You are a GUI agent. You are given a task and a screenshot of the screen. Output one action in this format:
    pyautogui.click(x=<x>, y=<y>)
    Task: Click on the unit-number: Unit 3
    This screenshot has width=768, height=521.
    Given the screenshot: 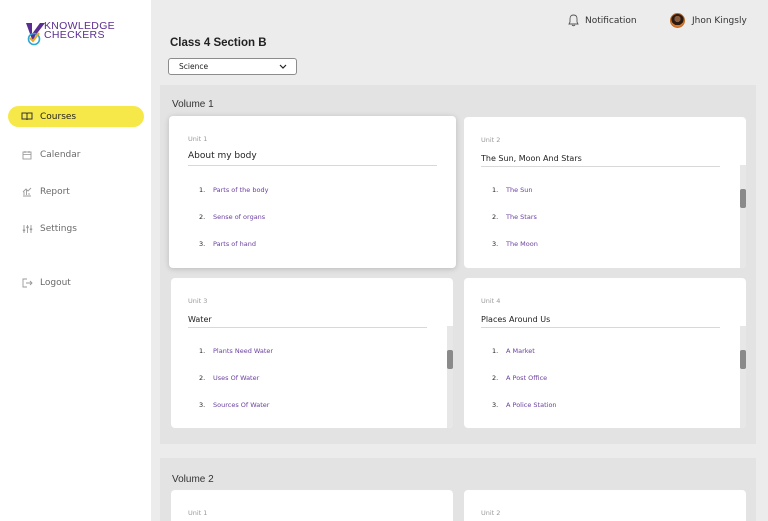 What is the action you would take?
    pyautogui.click(x=198, y=301)
    